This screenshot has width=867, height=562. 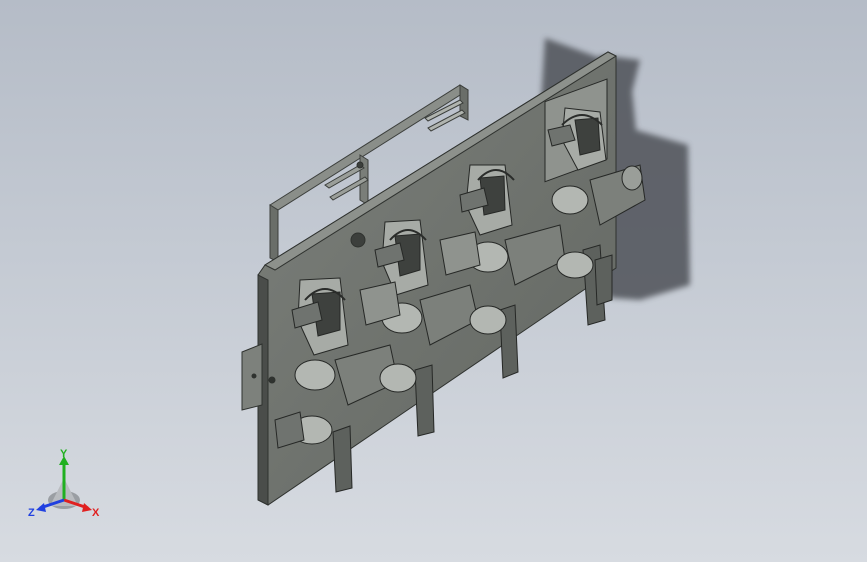 I want to click on z-arrow-icon, so click(x=41, y=507).